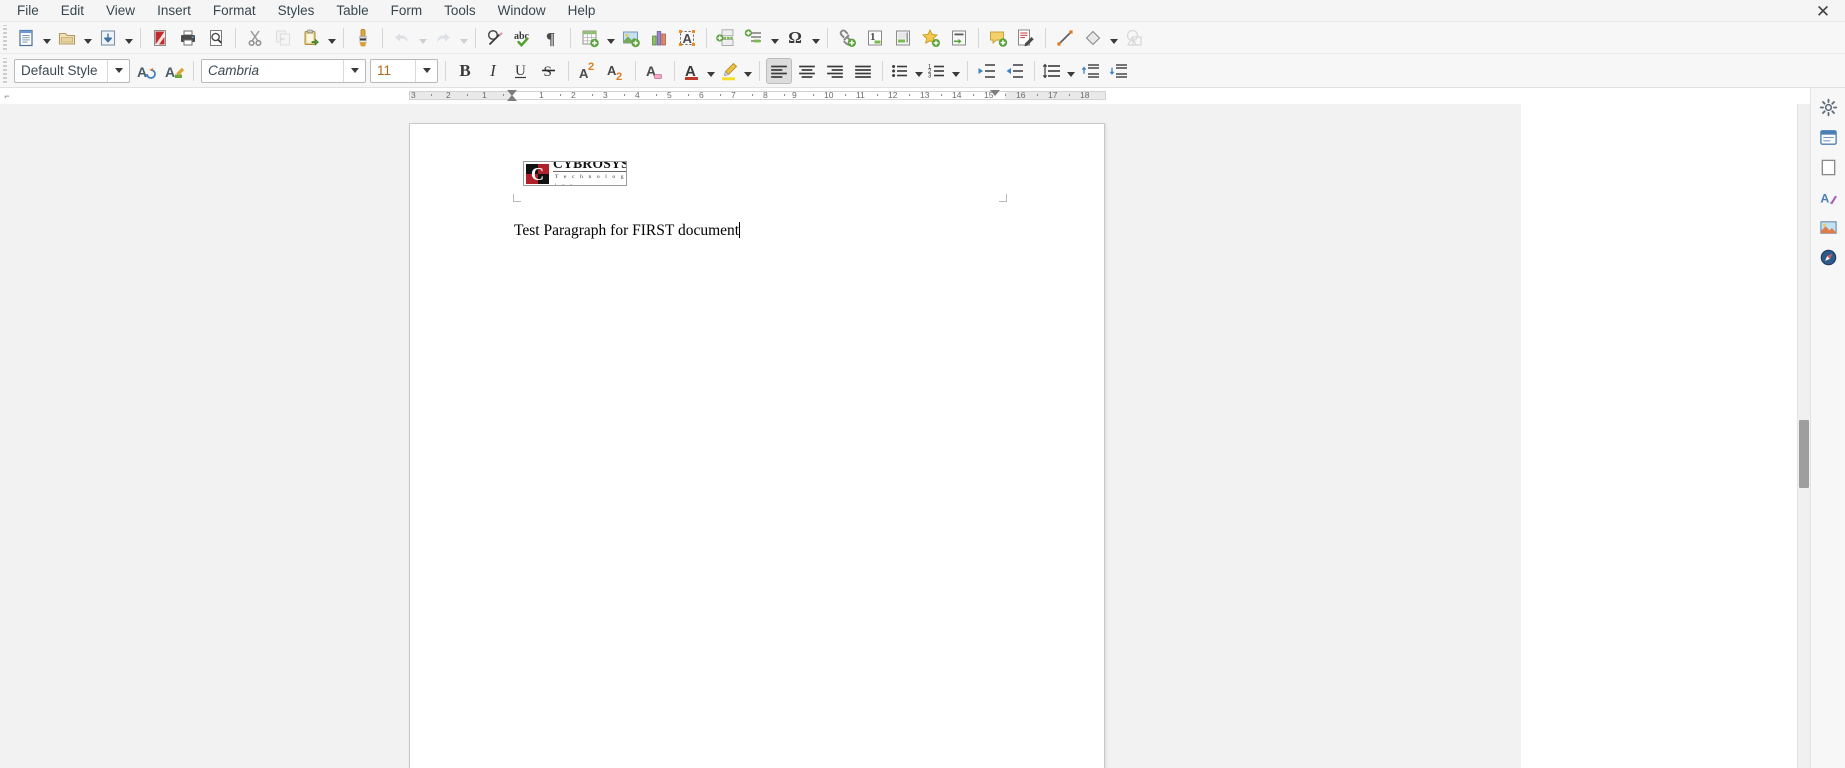 The width and height of the screenshot is (1845, 768). Describe the element at coordinates (779, 70) in the screenshot. I see `align-left-icon` at that location.